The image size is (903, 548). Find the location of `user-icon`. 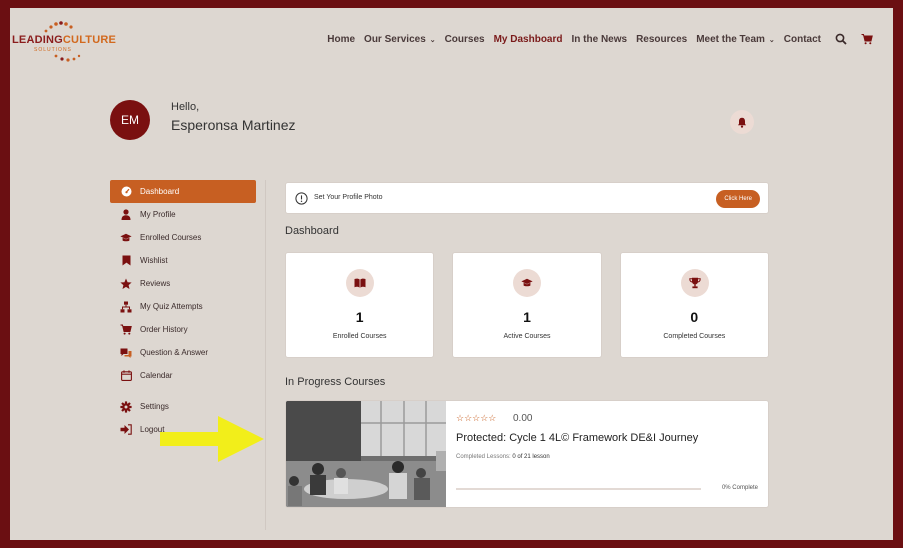

user-icon is located at coordinates (126, 215).